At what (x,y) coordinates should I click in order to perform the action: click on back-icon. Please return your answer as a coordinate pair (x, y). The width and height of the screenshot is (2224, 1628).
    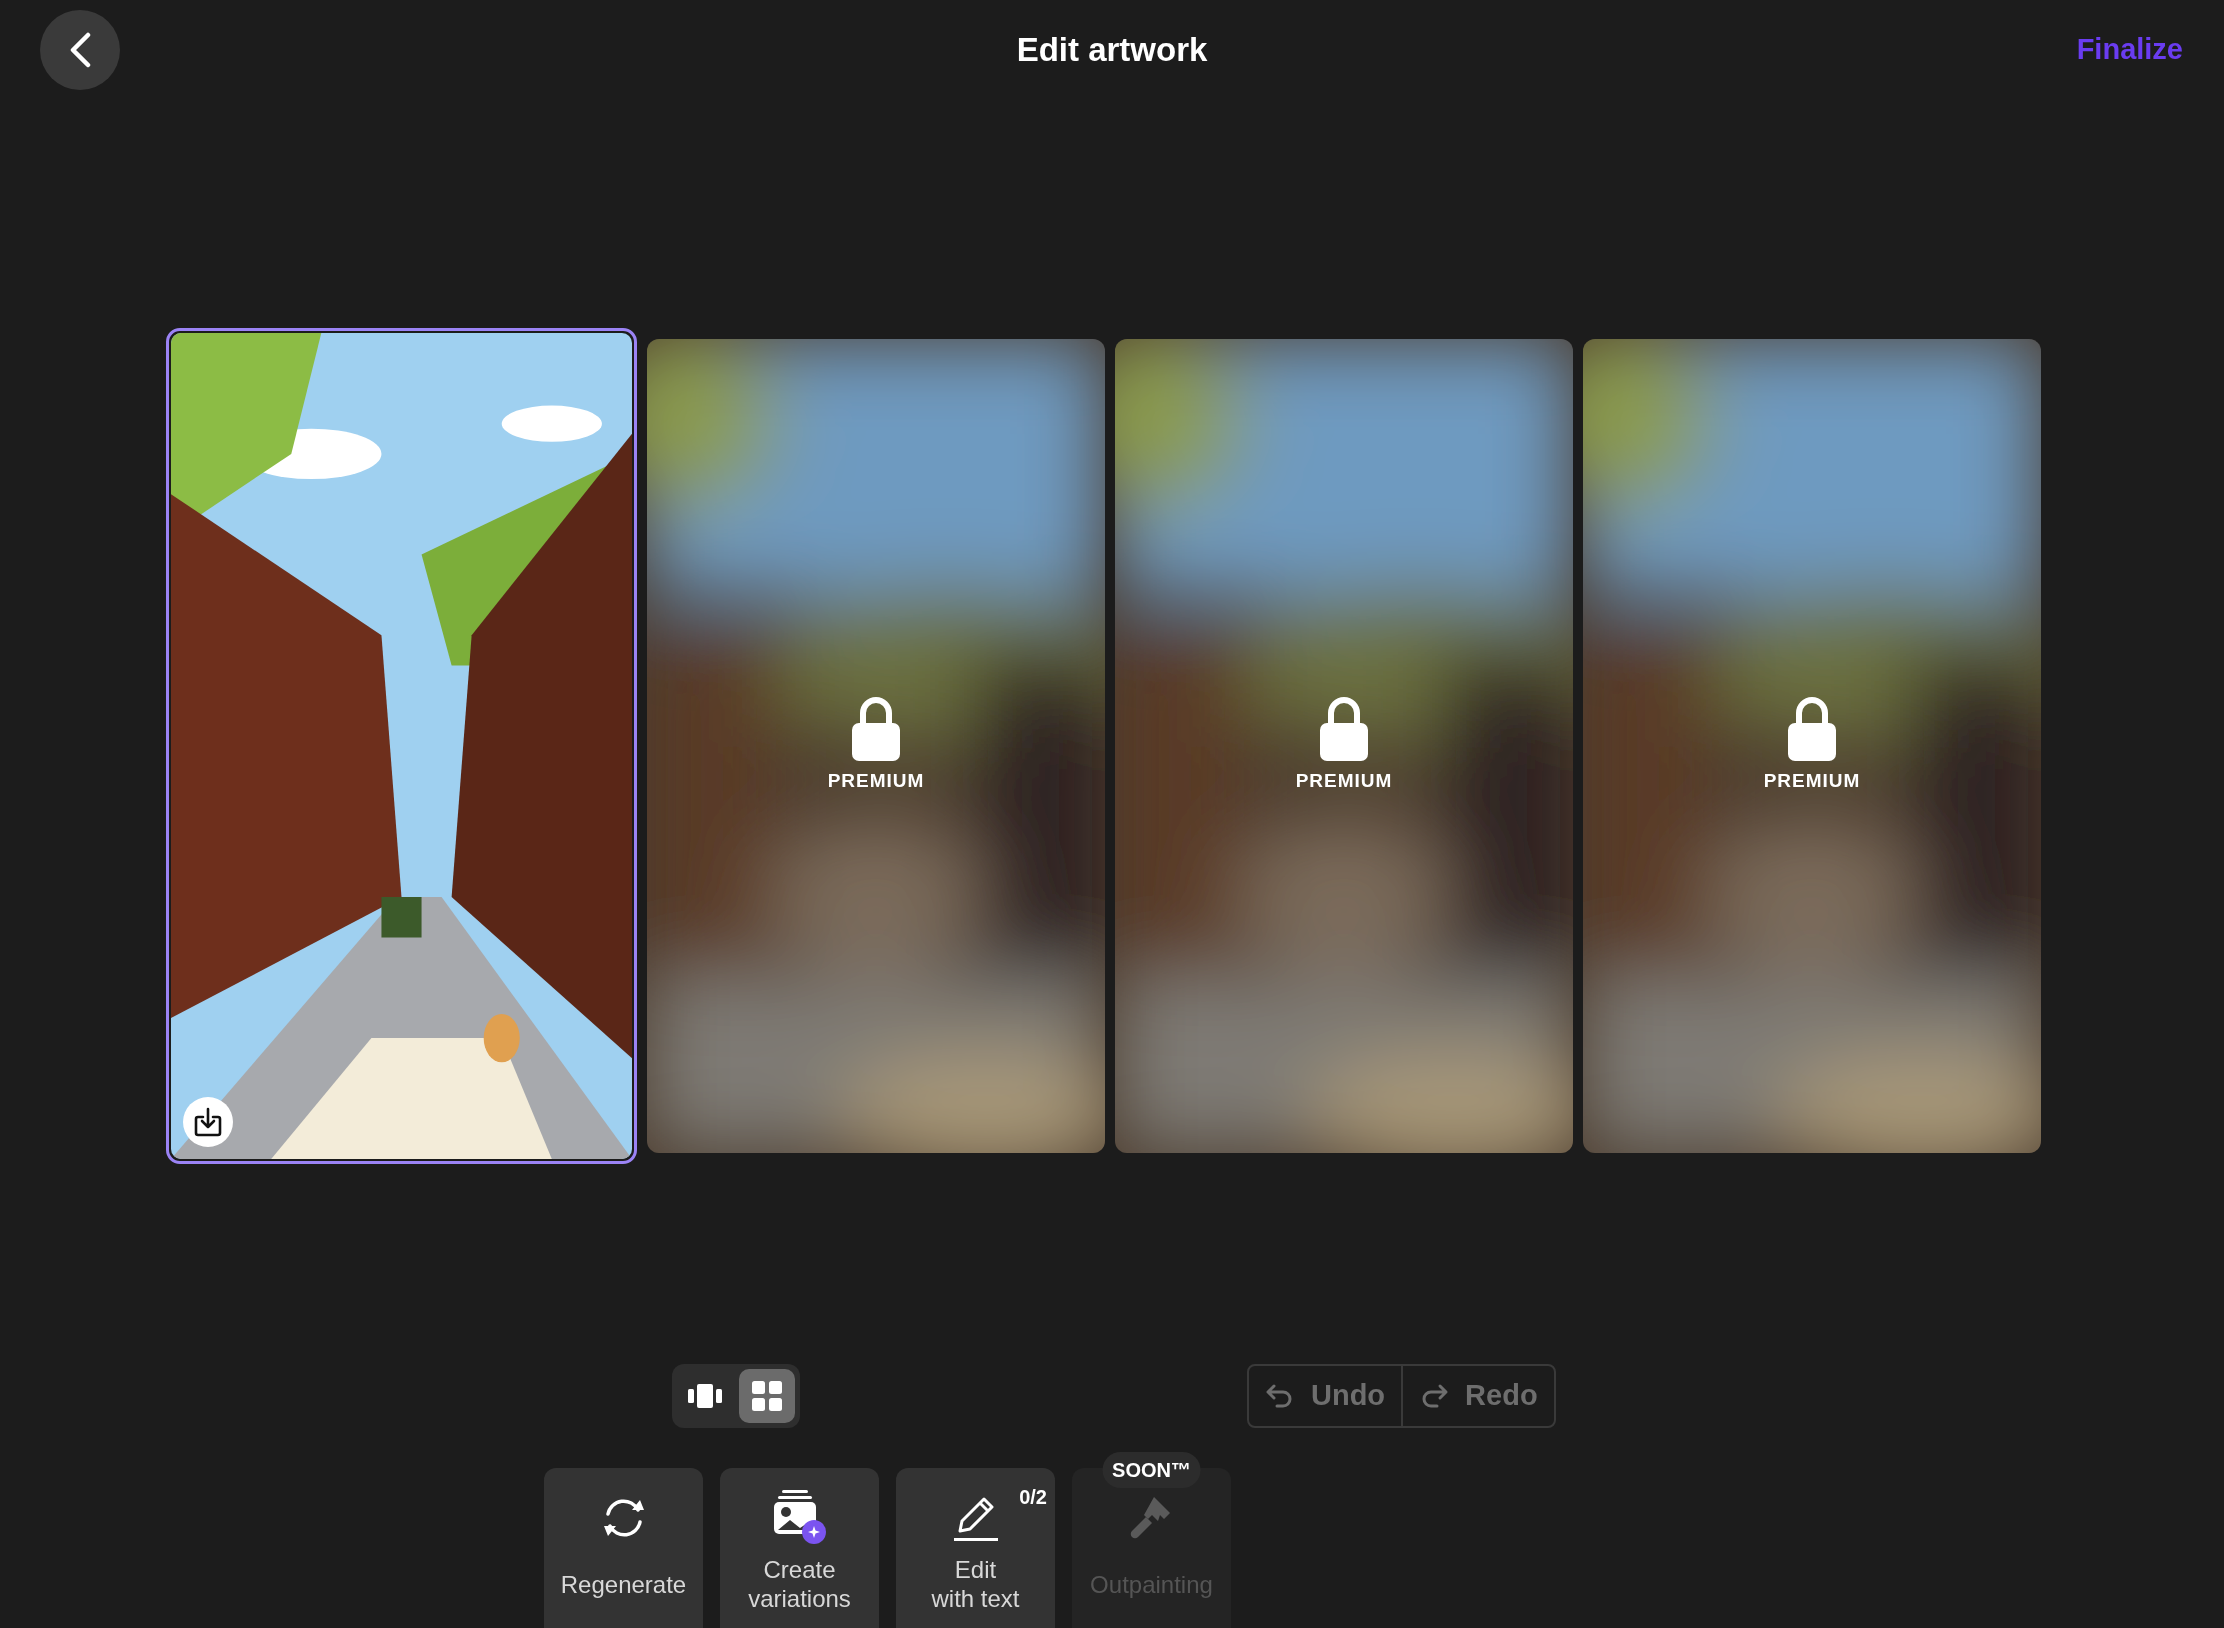
    Looking at the image, I should click on (80, 50).